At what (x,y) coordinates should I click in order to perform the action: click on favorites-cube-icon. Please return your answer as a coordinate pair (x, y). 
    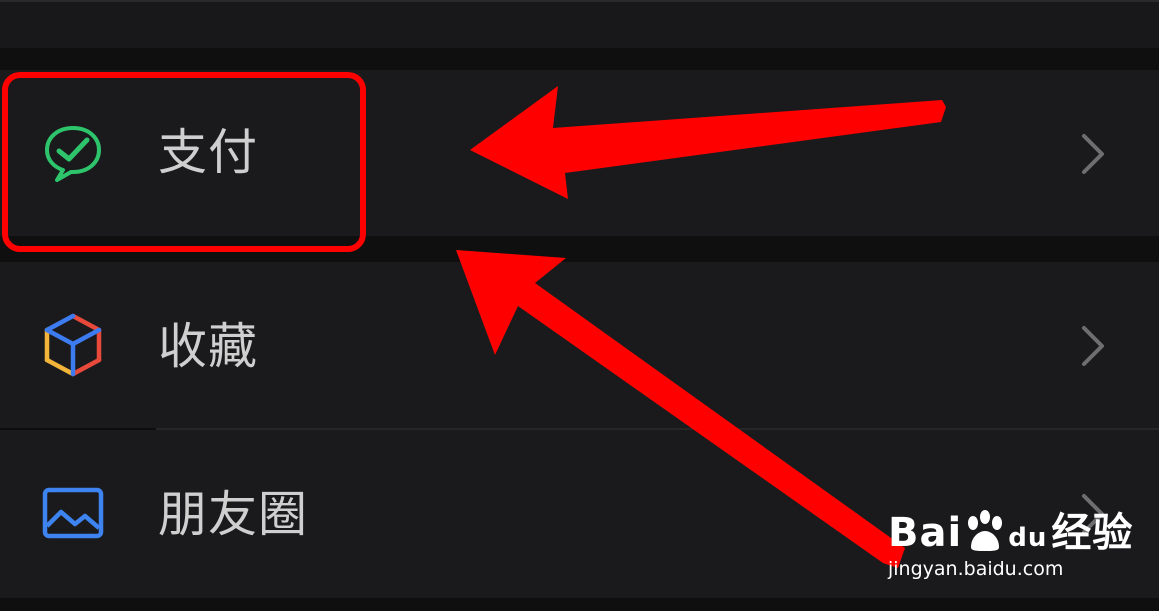
    Looking at the image, I should click on (73, 345).